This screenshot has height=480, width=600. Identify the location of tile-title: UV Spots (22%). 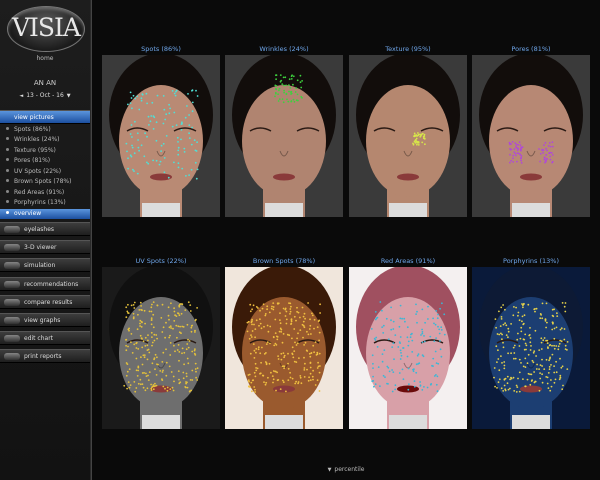
(161, 261).